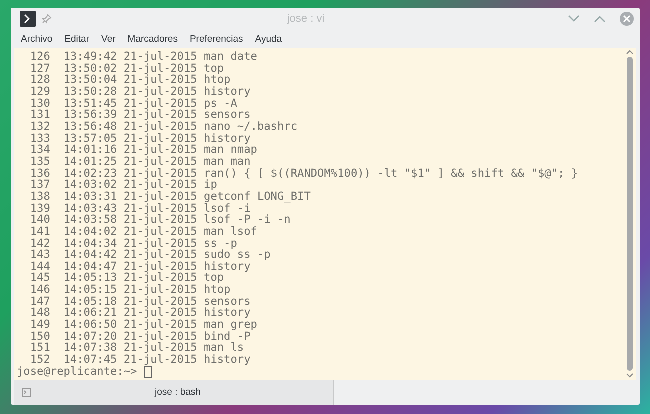 The image size is (650, 414). Describe the element at coordinates (130, 290) in the screenshot. I see `terminal-line: 146 14:05:15 21-jul-2015 htop` at that location.